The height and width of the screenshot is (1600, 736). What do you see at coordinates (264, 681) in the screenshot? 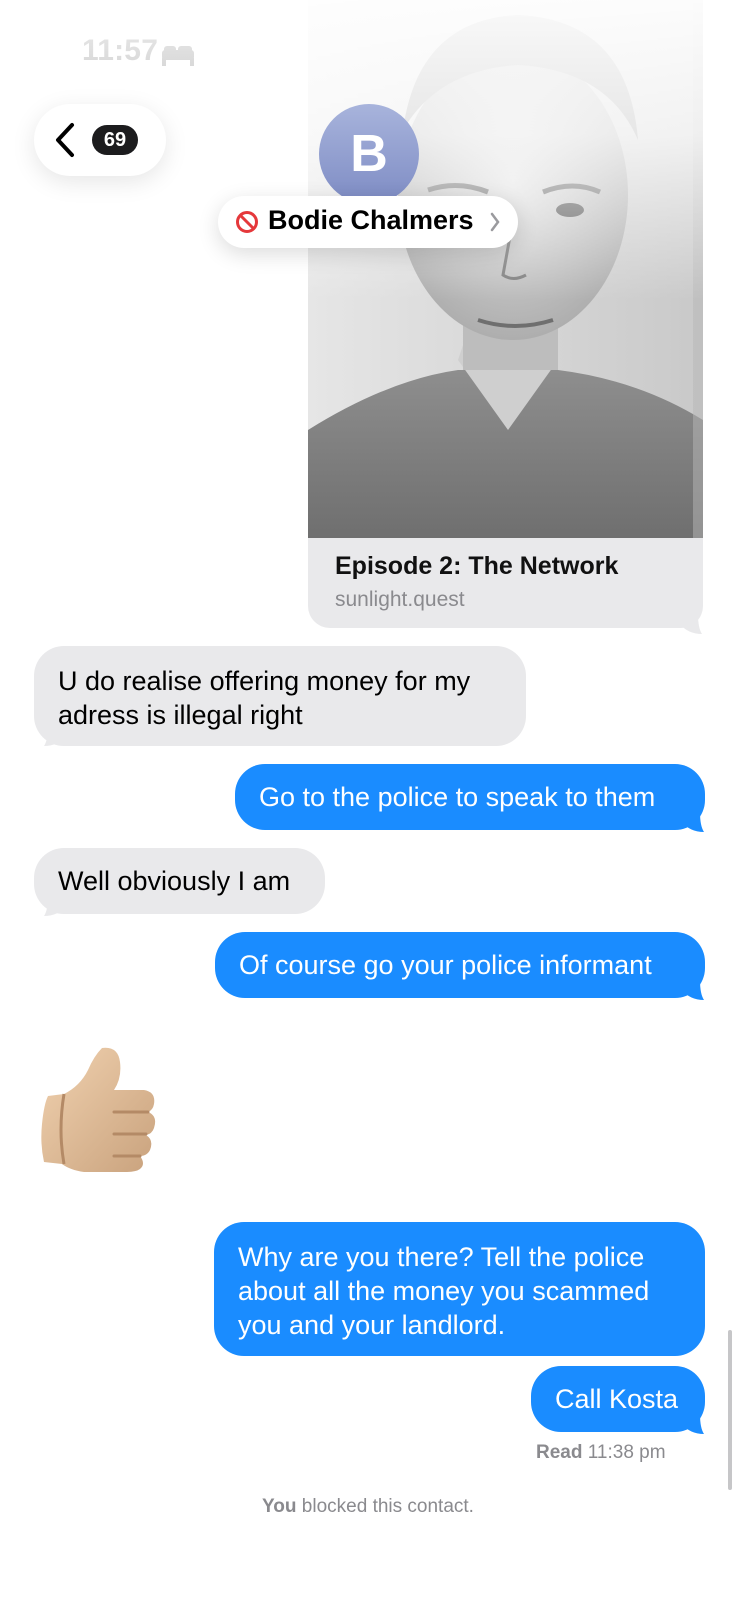
I see `message-line: U do realise offering money for my` at bounding box center [264, 681].